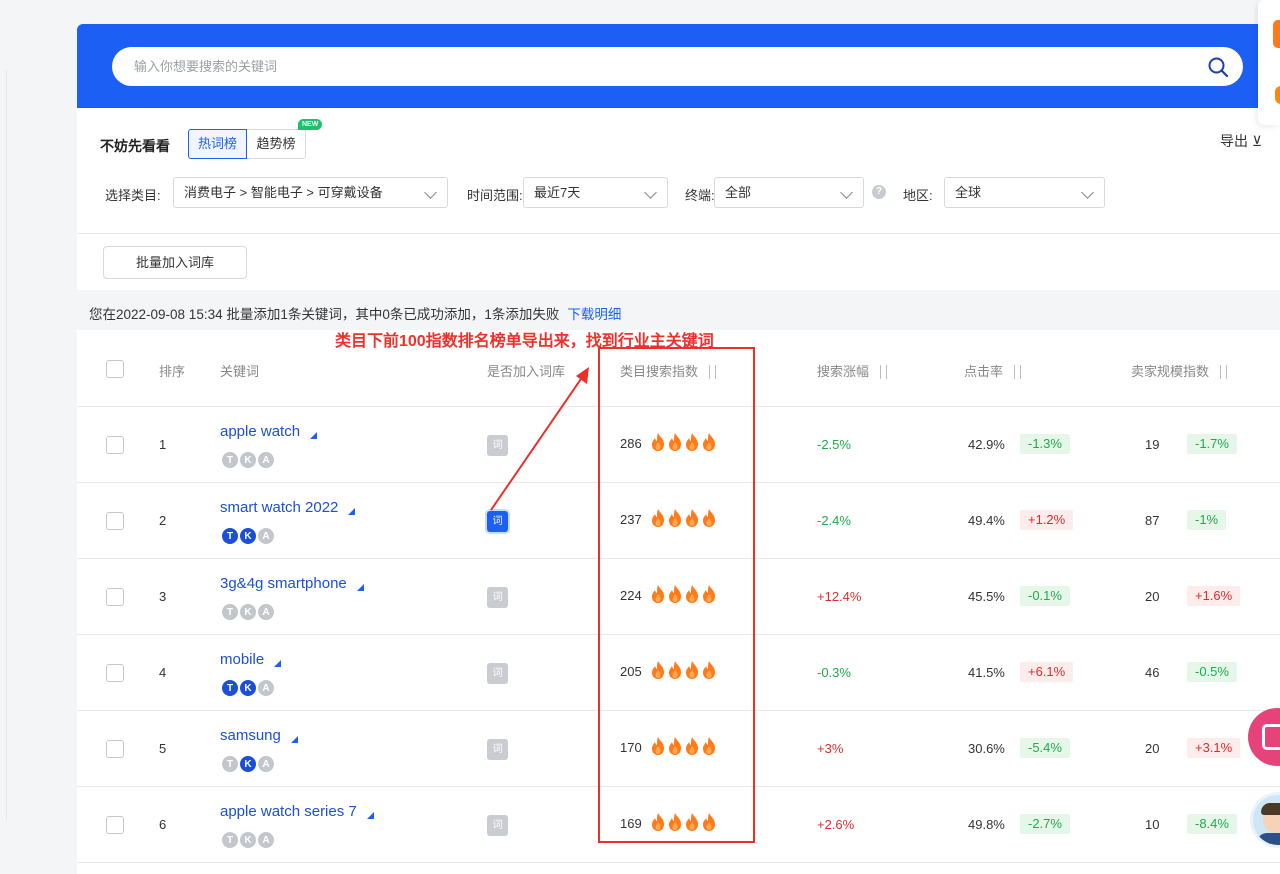 The image size is (1280, 874). Describe the element at coordinates (968, 192) in the screenshot. I see `region-value: 全球` at that location.